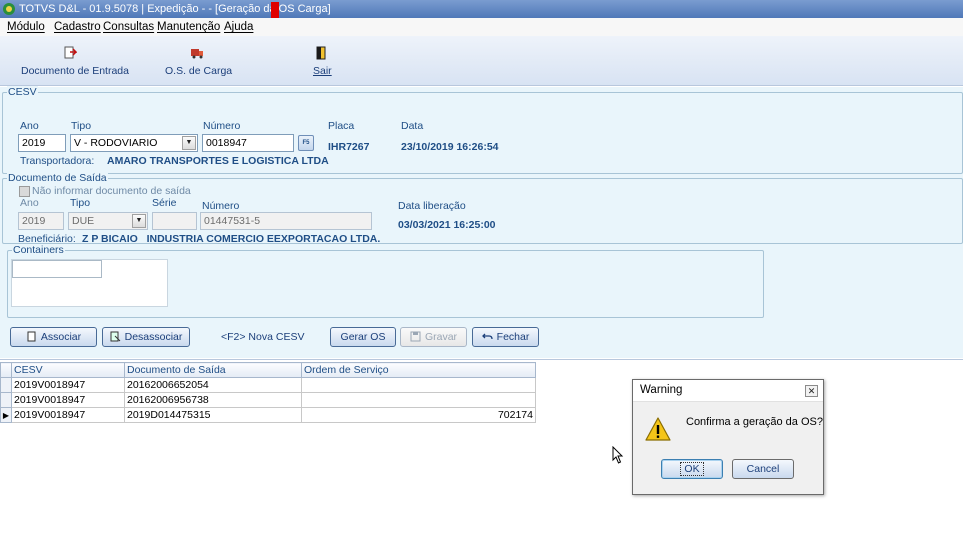 Image resolution: width=963 pixels, height=542 pixels. Describe the element at coordinates (111, 191) in the screenshot. I see `nao-informar-label: Não informar documento de saída` at that location.